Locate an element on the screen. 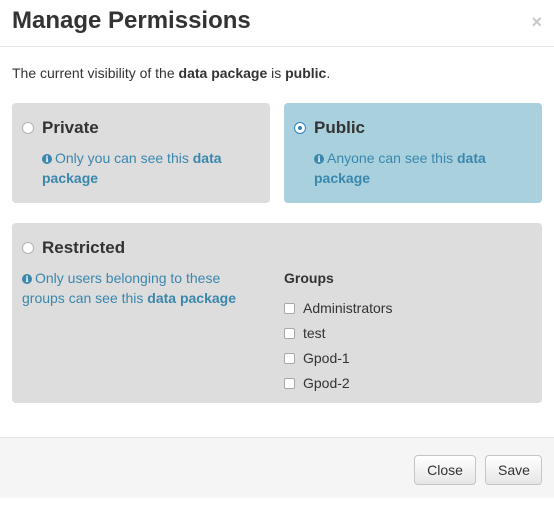 This screenshot has height=513, width=554. close-icon: × is located at coordinates (536, 22).